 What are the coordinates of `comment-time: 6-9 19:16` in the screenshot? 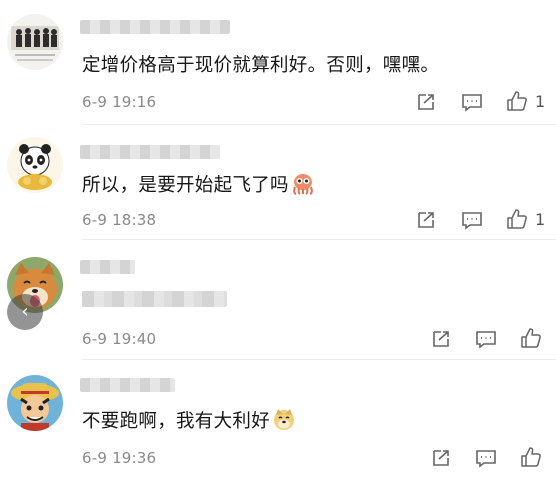 It's located at (119, 102).